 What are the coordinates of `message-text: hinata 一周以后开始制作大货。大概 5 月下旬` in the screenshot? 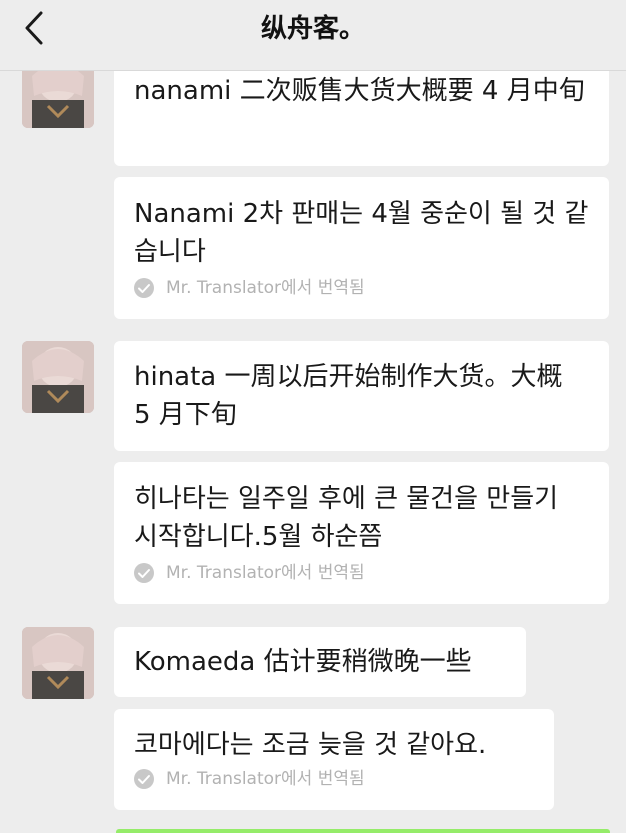 It's located at (348, 396).